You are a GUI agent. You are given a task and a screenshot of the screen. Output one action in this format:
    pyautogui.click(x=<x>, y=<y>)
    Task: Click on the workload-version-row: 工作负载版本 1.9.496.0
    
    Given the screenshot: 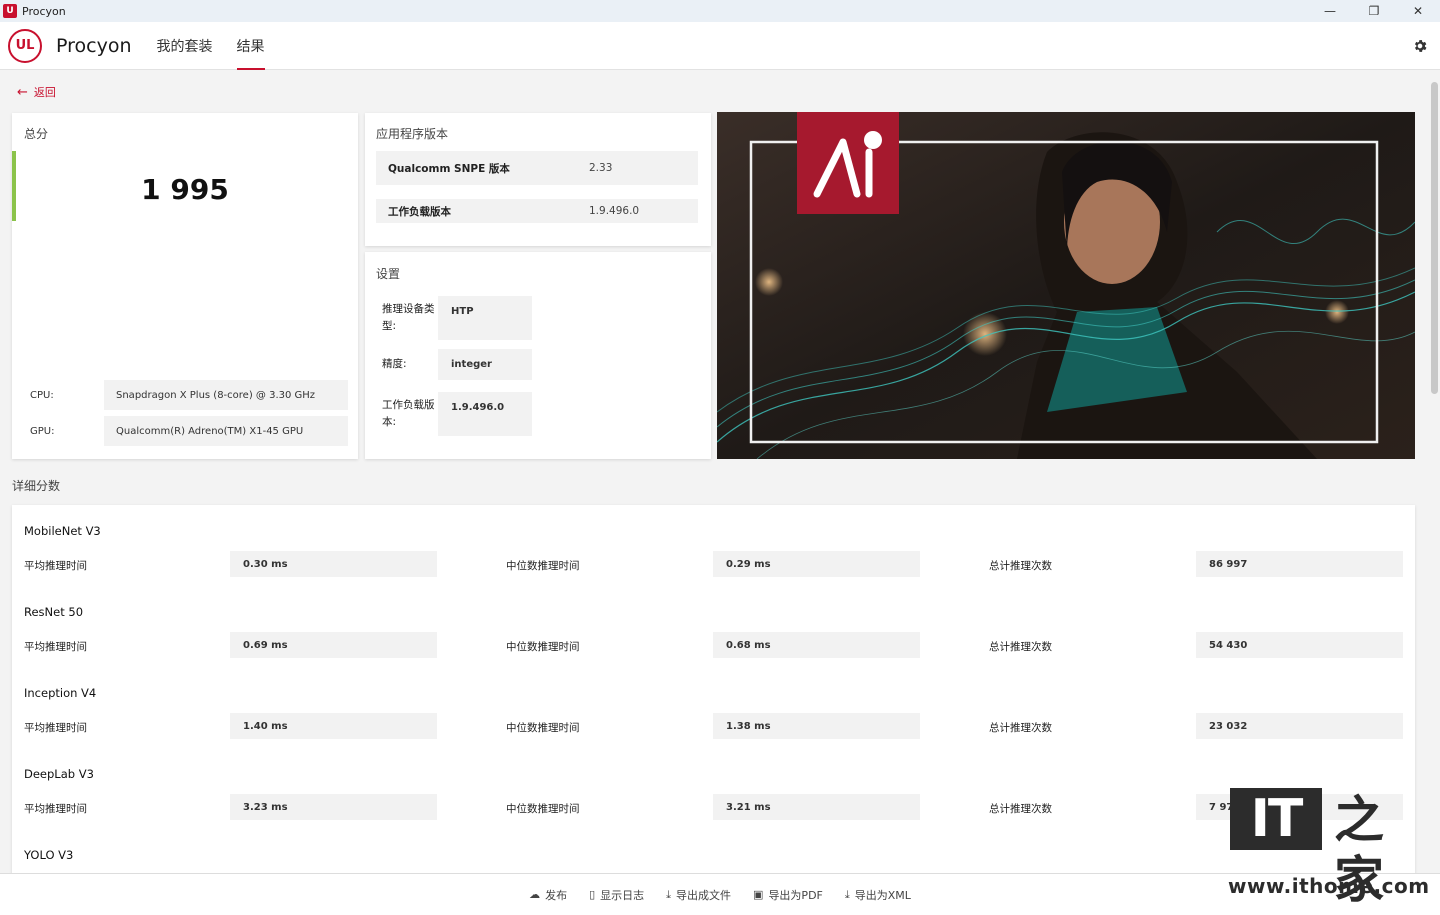 What is the action you would take?
    pyautogui.click(x=537, y=211)
    